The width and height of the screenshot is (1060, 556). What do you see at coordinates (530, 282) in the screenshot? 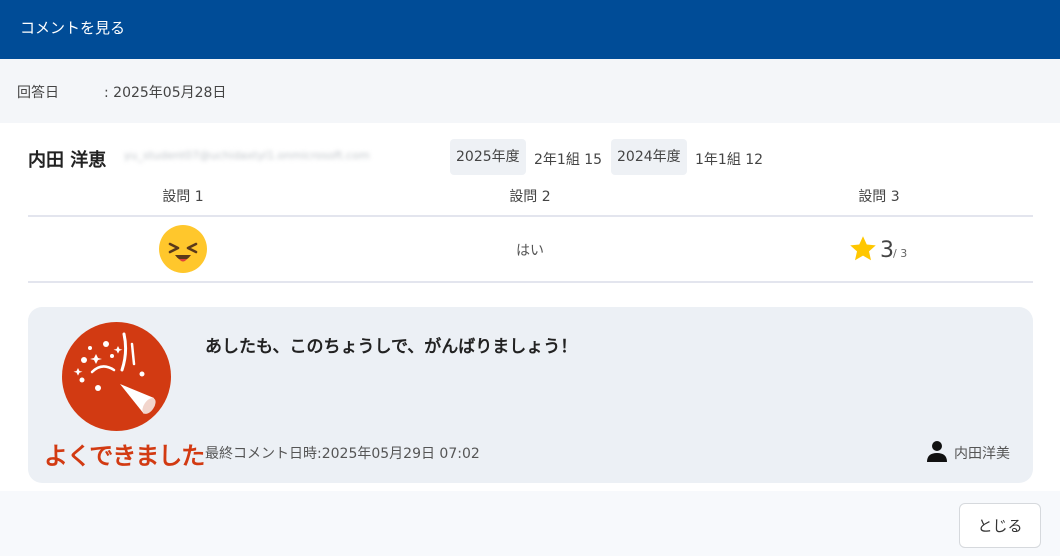
I see `table-bottom-divider` at bounding box center [530, 282].